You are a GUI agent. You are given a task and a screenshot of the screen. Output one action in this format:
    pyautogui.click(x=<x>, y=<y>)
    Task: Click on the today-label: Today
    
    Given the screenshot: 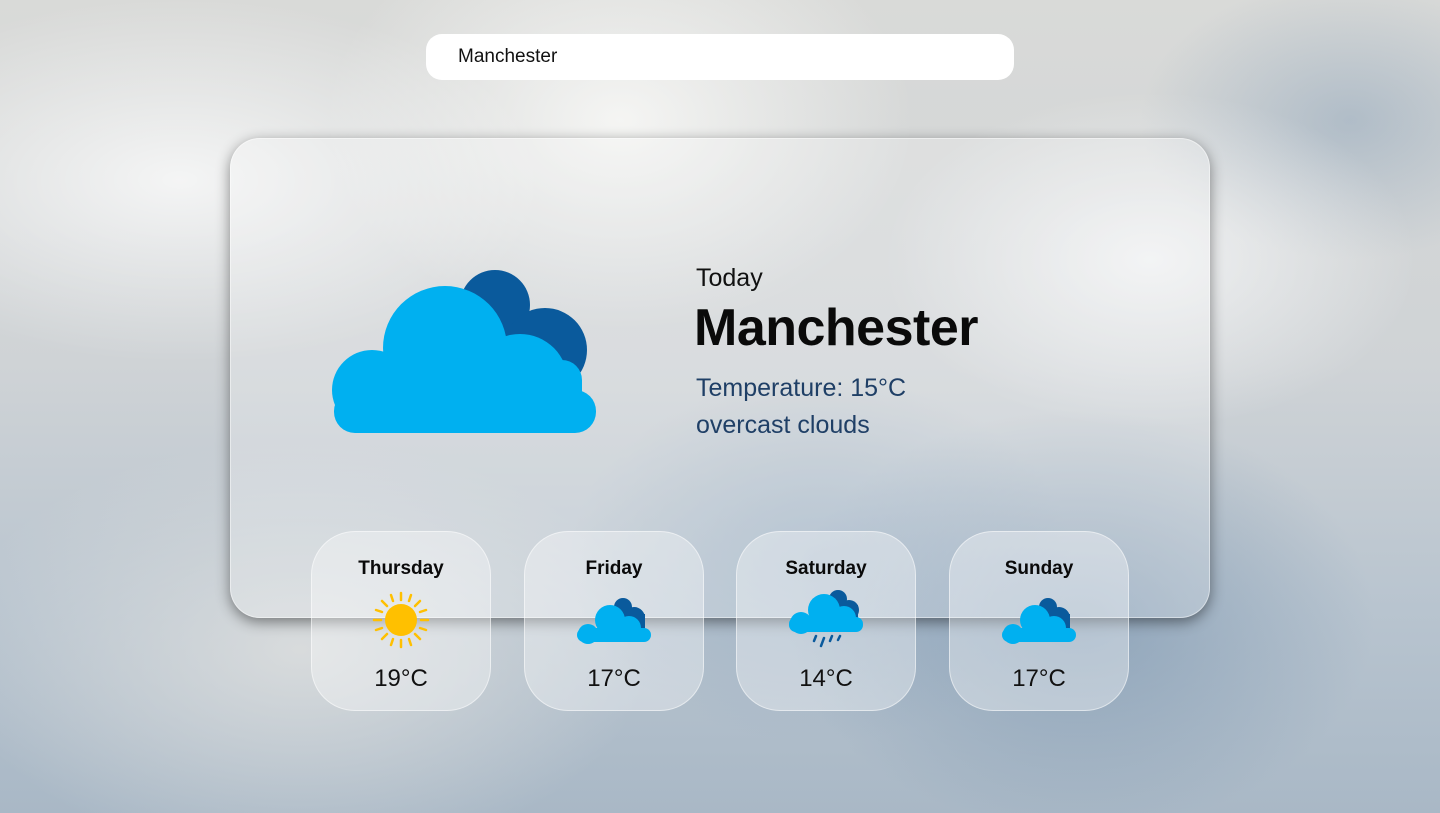 What is the action you would take?
    pyautogui.click(x=729, y=278)
    